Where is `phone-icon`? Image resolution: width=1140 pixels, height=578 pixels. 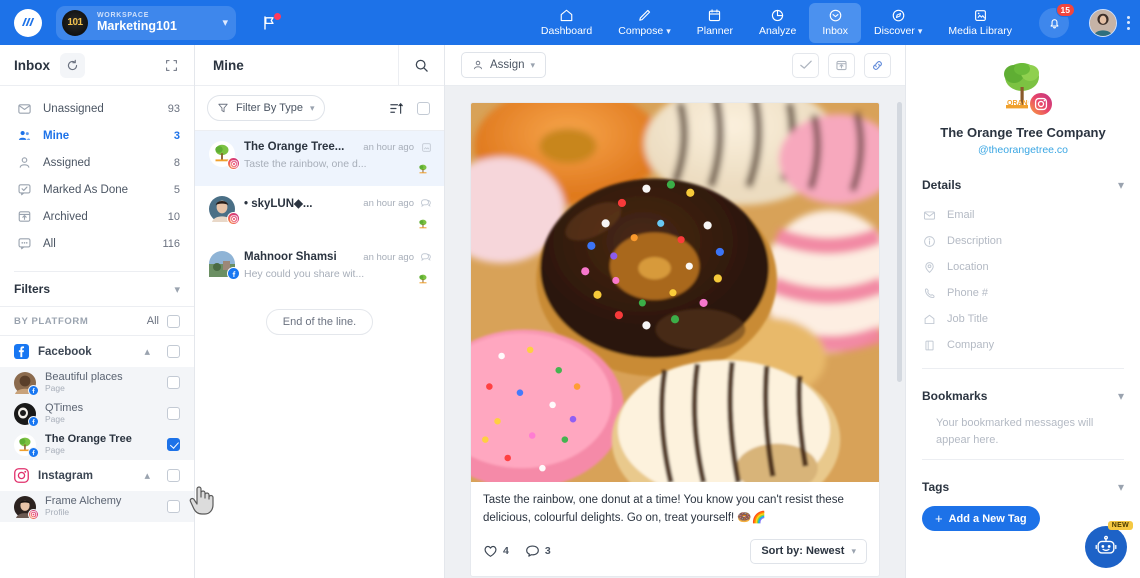 phone-icon is located at coordinates (929, 293).